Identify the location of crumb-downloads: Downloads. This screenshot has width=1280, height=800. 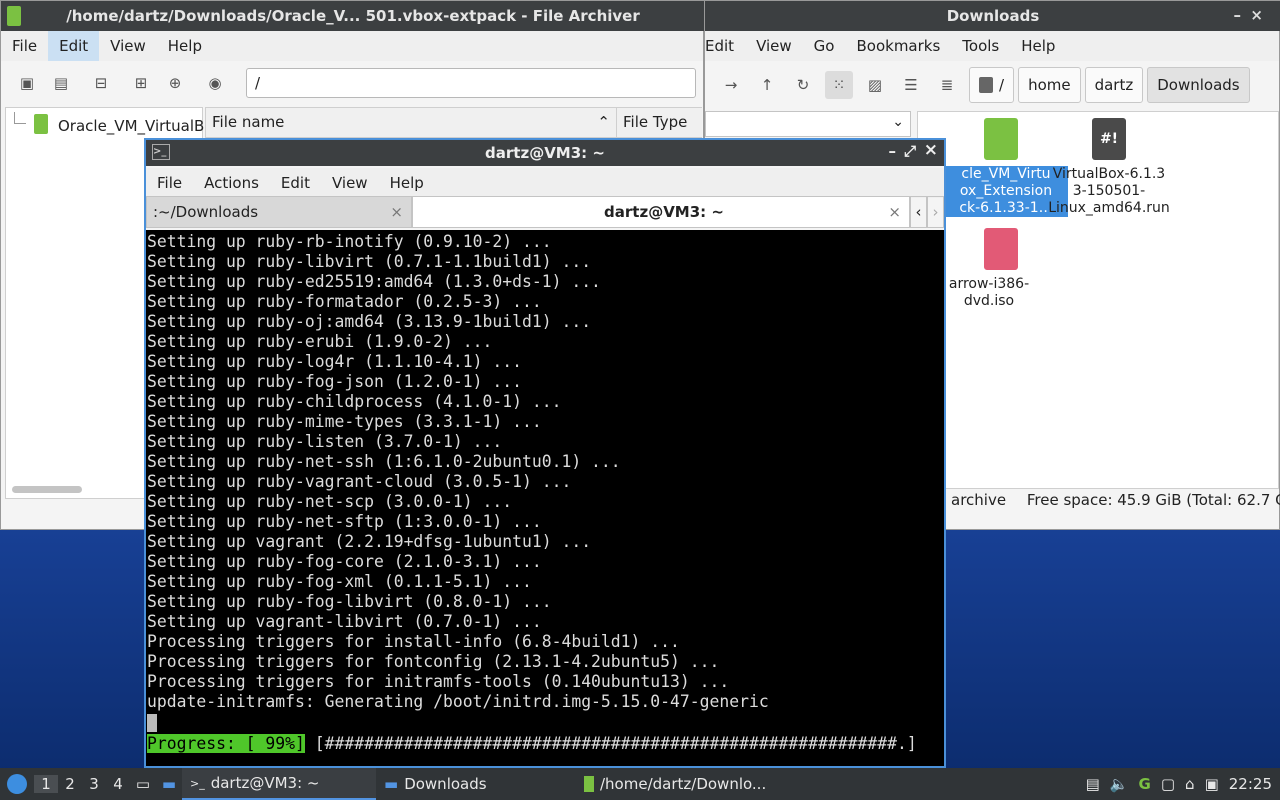
(1198, 85).